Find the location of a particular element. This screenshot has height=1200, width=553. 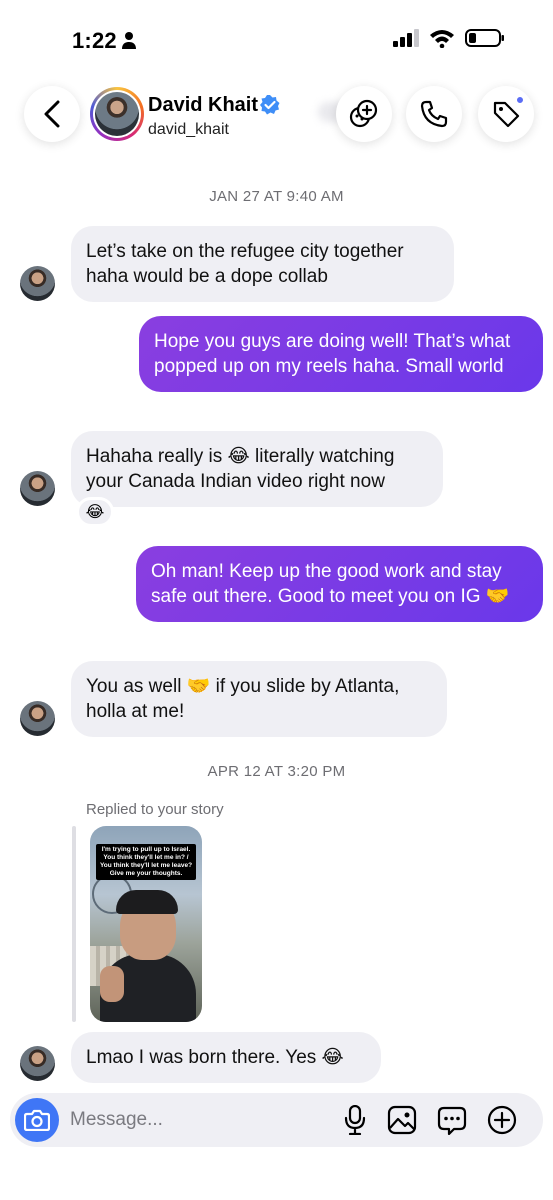

status-indicators is located at coordinates (449, 38).